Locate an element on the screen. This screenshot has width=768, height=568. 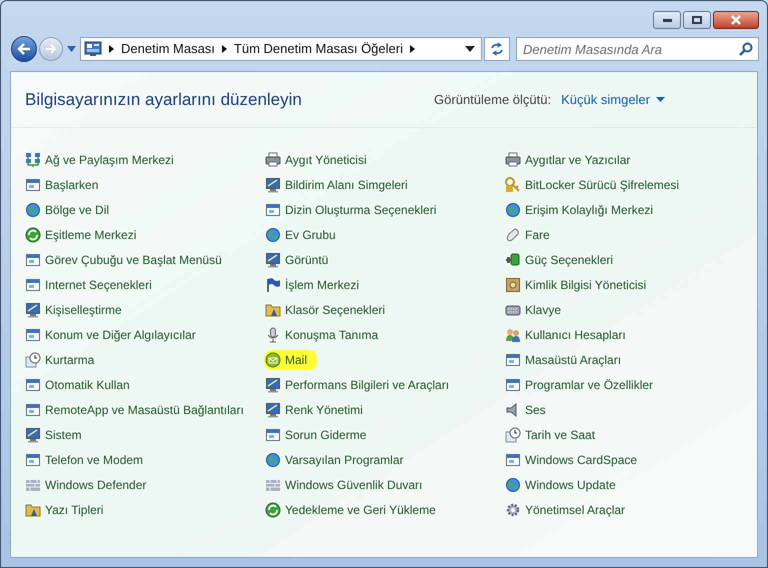
microphone-icon is located at coordinates (273, 335).